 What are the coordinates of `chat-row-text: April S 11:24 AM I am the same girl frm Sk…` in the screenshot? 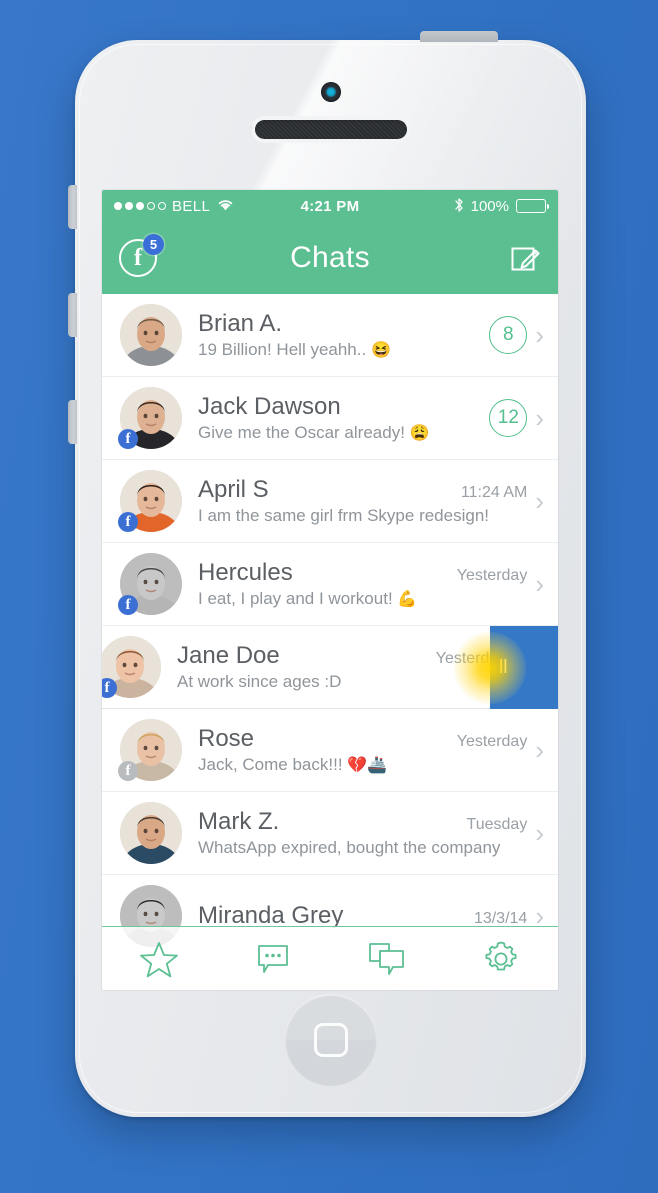 It's located at (354, 501).